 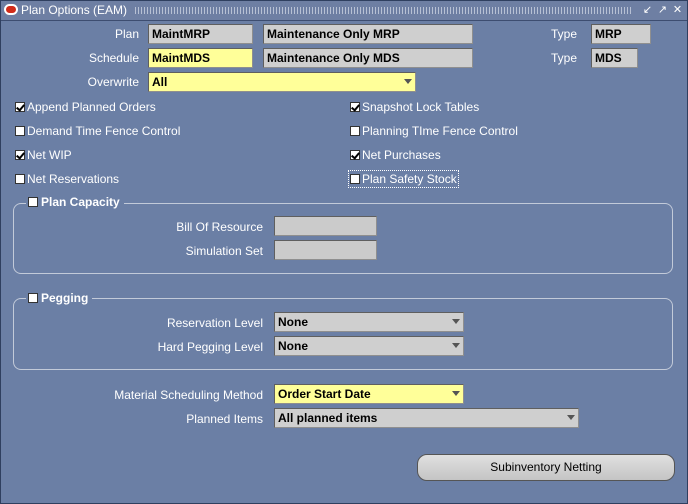 I want to click on net-reservations-checkbox: Net Reservations, so click(x=67, y=179).